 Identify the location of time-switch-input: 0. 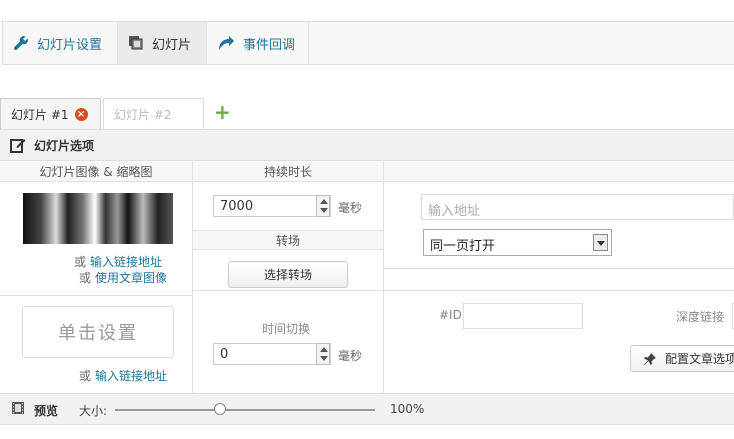
(272, 354).